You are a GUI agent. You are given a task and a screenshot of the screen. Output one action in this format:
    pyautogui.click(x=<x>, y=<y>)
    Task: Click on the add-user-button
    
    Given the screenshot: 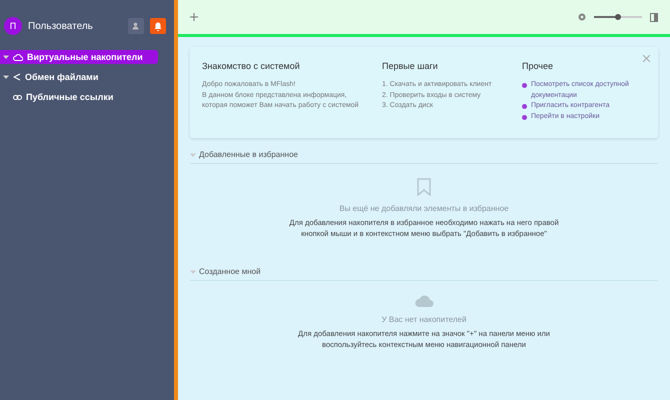 What is the action you would take?
    pyautogui.click(x=136, y=26)
    